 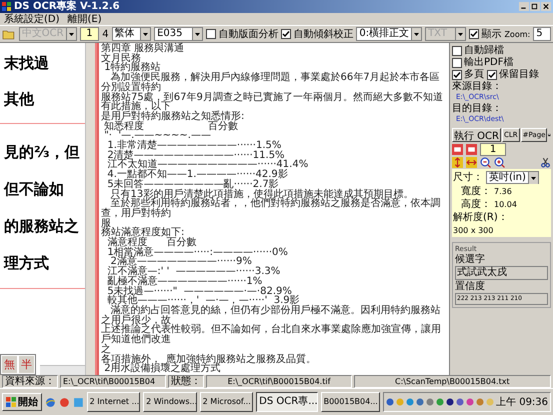 What do you see at coordinates (524, 6) in the screenshot?
I see `minimize-icon` at bounding box center [524, 6].